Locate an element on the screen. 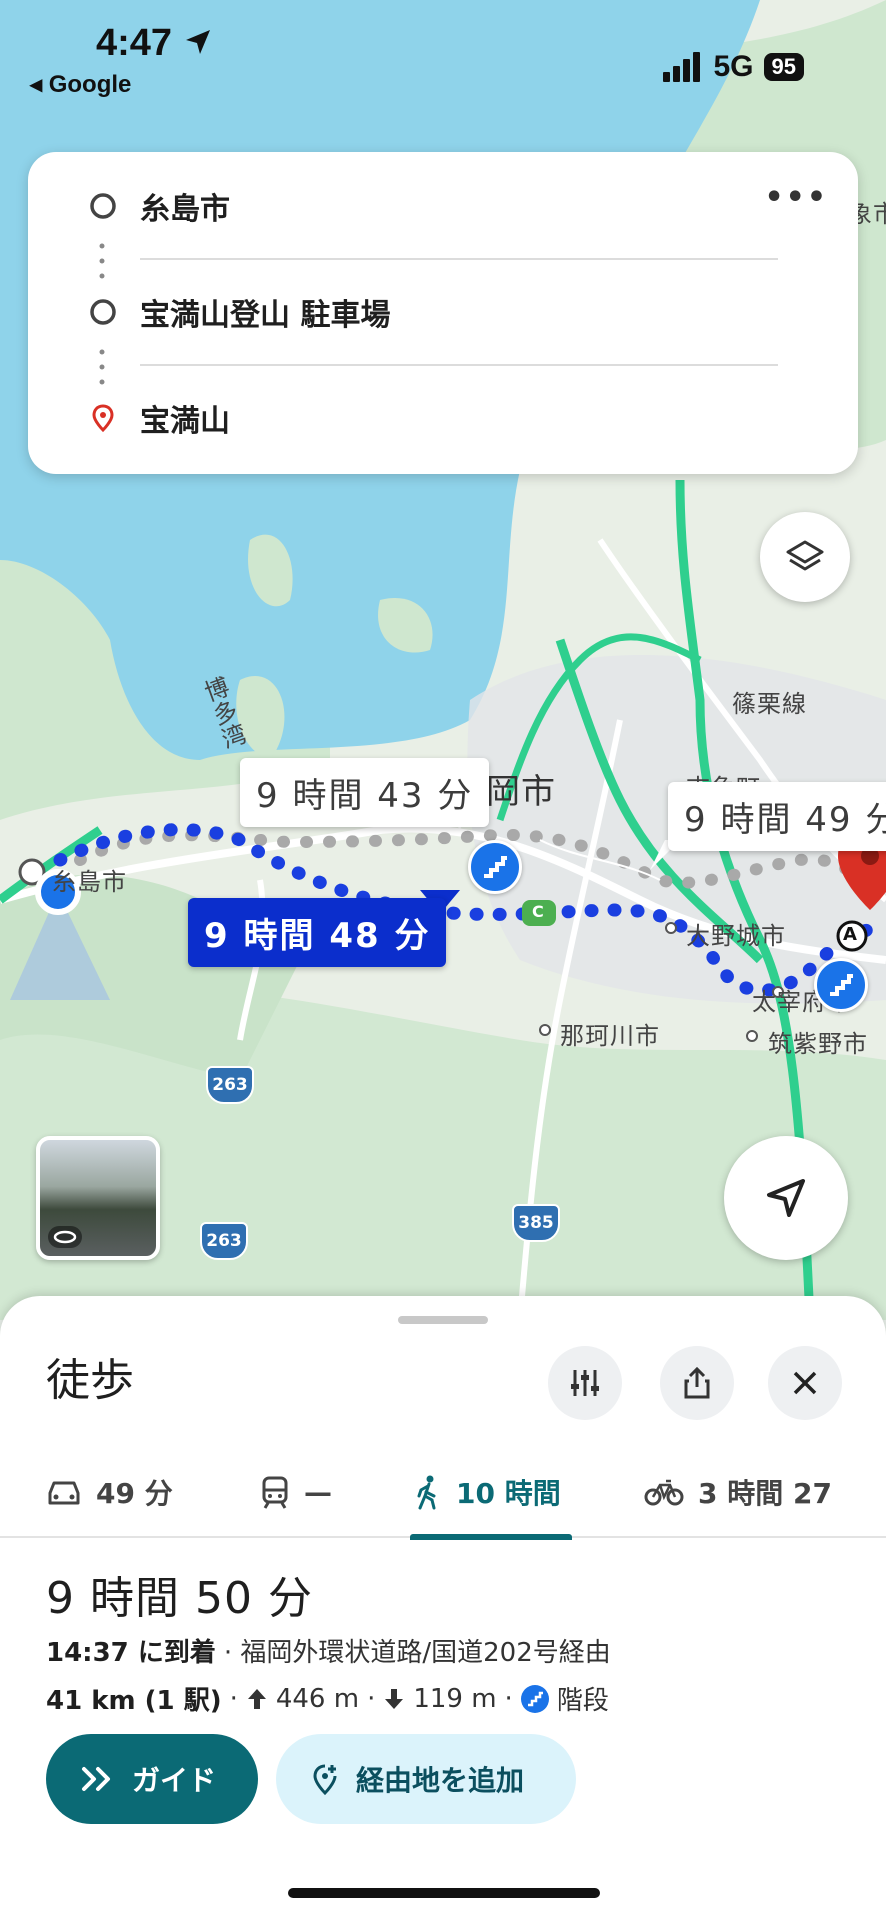 This screenshot has height=1920, width=886. sheet-drag-handle is located at coordinates (443, 1320).